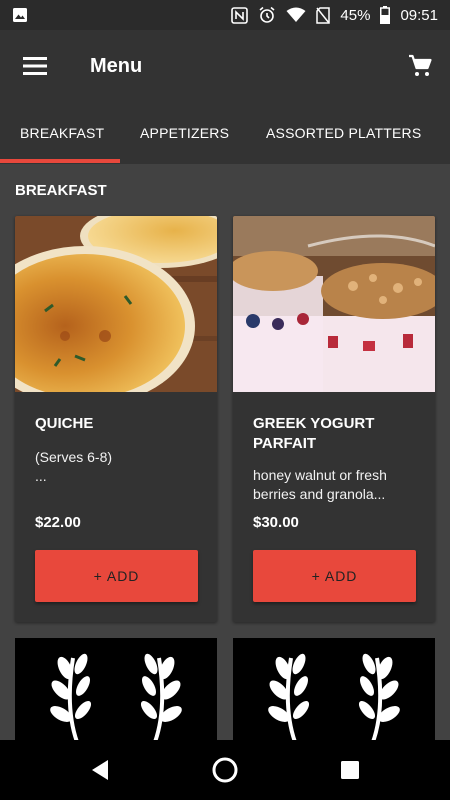  I want to click on item-price: $30.00, so click(276, 522).